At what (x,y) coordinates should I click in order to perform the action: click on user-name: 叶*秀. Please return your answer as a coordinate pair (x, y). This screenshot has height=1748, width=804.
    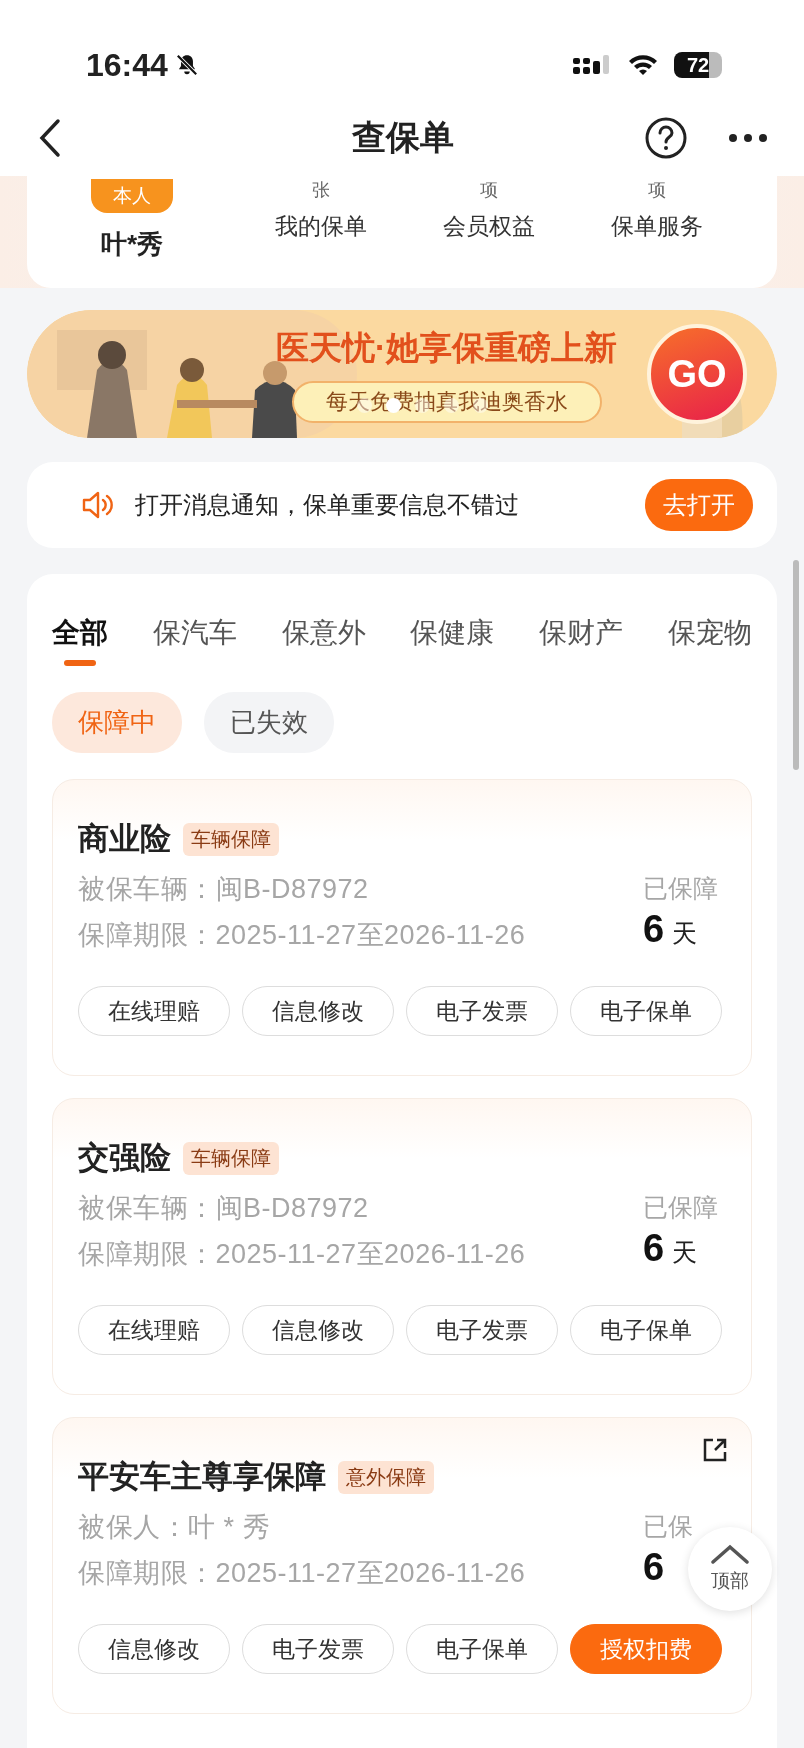
    Looking at the image, I should click on (132, 244).